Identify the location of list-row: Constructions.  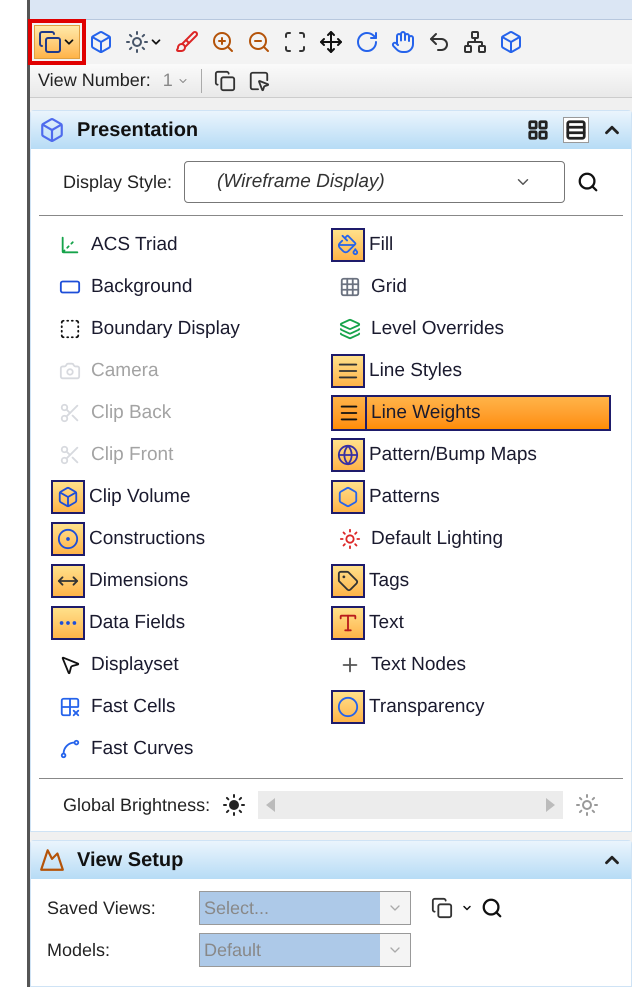
(191, 539).